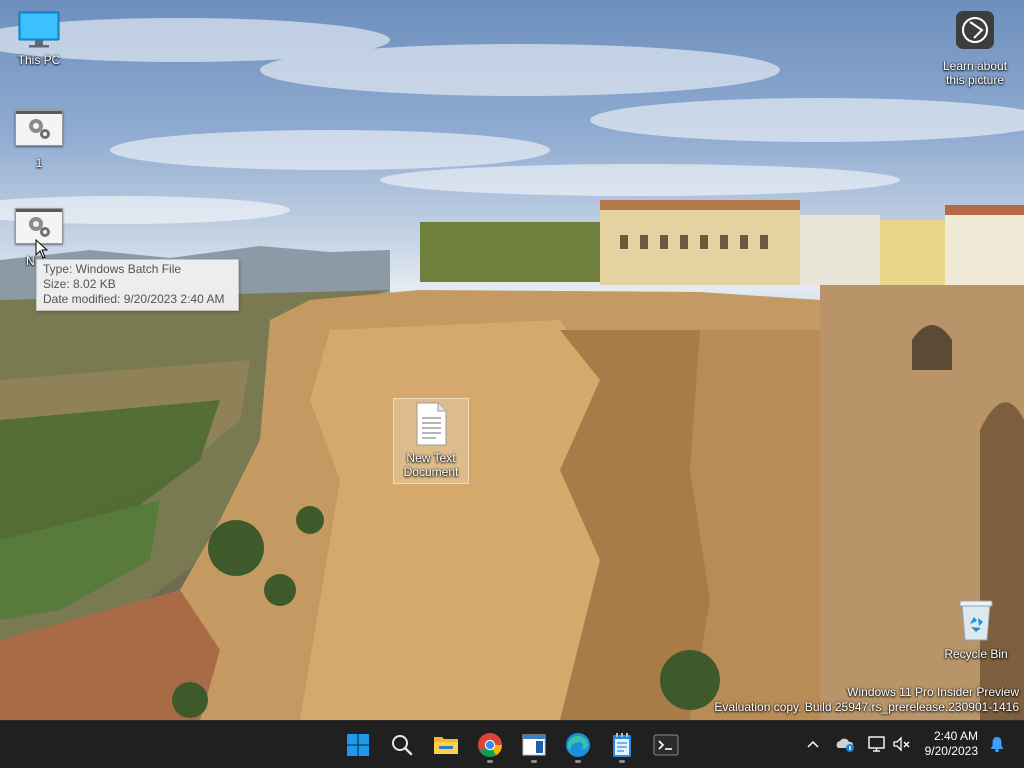  I want to click on taskbar-file-explorer, so click(446, 745).